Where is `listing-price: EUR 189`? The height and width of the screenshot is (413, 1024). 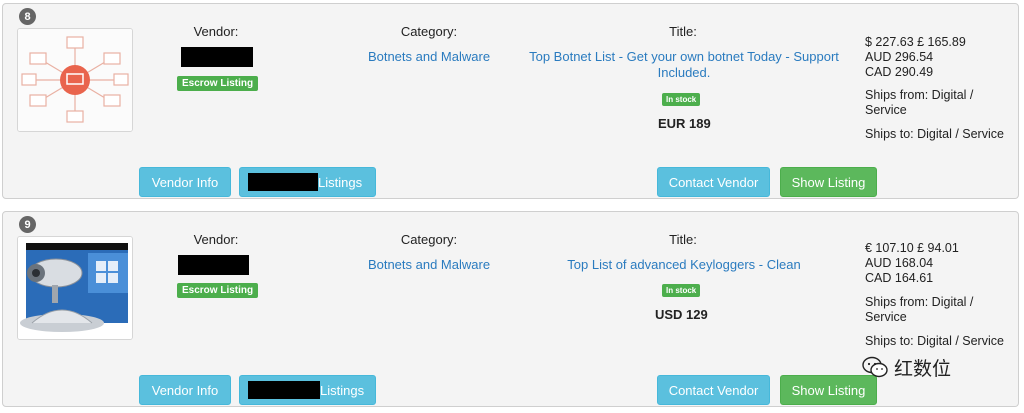
listing-price: EUR 189 is located at coordinates (684, 123).